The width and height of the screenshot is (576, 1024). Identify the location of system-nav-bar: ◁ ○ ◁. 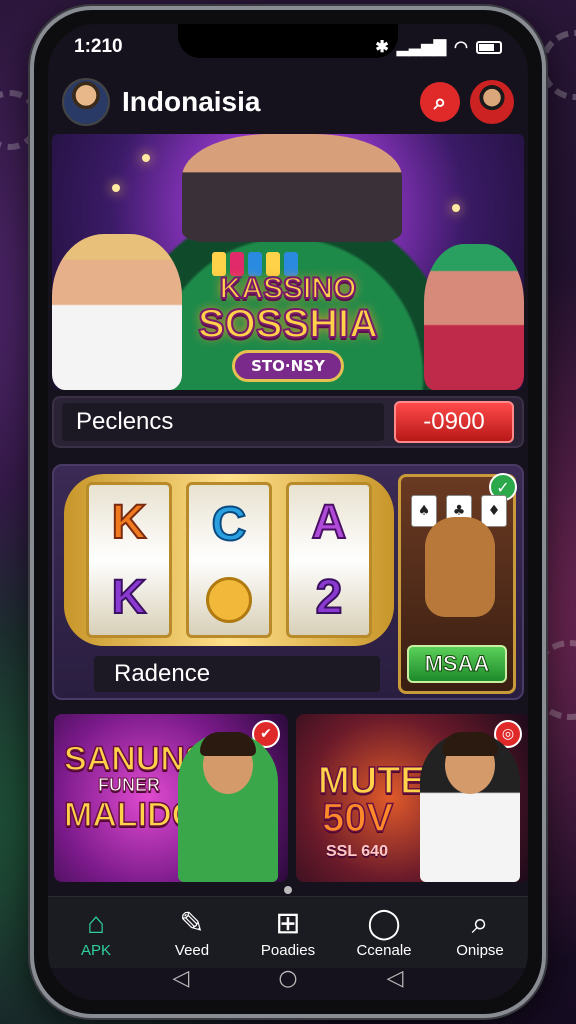
(288, 978).